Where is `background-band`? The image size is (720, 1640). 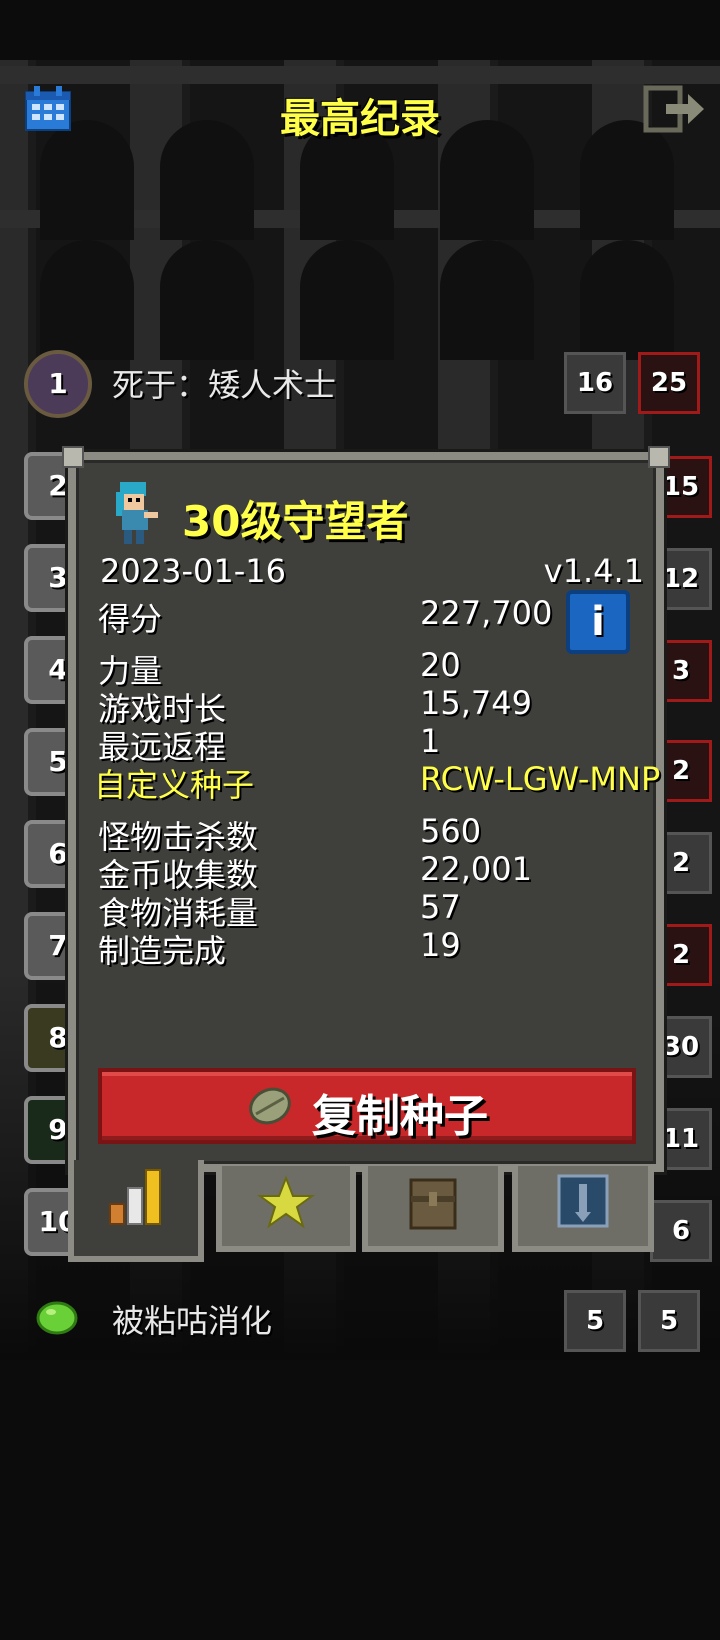
background-band is located at coordinates (360, 75).